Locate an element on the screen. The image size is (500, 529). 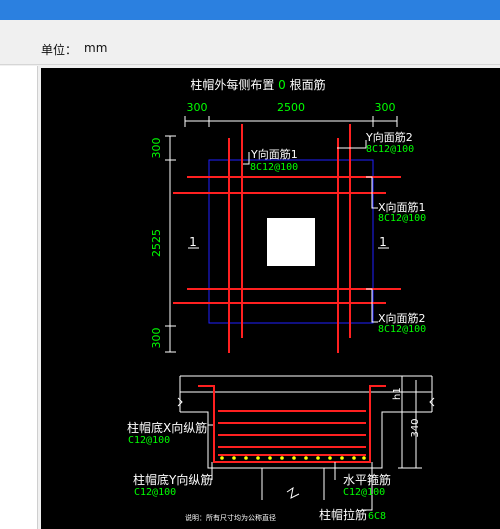
bottom-x-spec: C12@100 is located at coordinates (149, 440).